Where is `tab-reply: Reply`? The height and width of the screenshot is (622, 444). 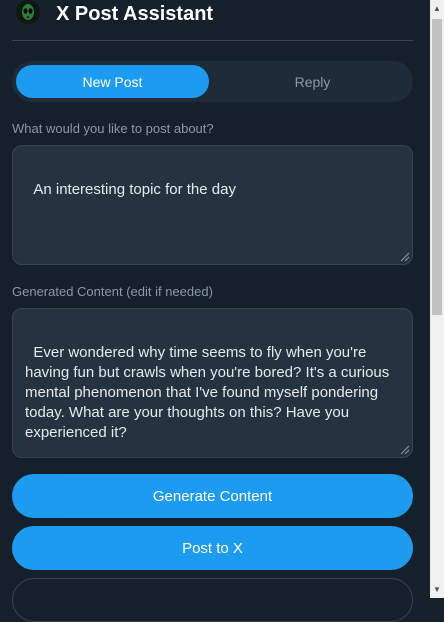
tab-reply: Reply is located at coordinates (312, 81).